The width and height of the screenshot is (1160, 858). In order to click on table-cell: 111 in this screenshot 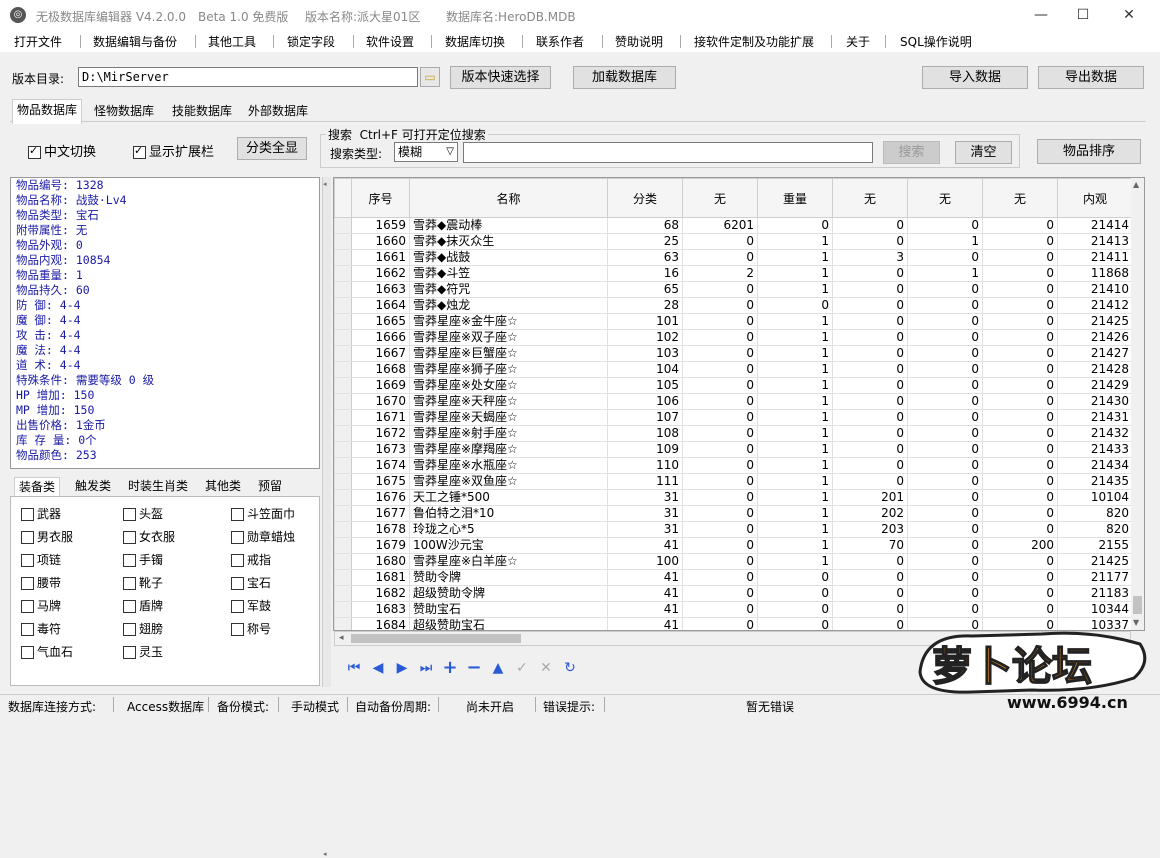, I will do `click(645, 481)`.